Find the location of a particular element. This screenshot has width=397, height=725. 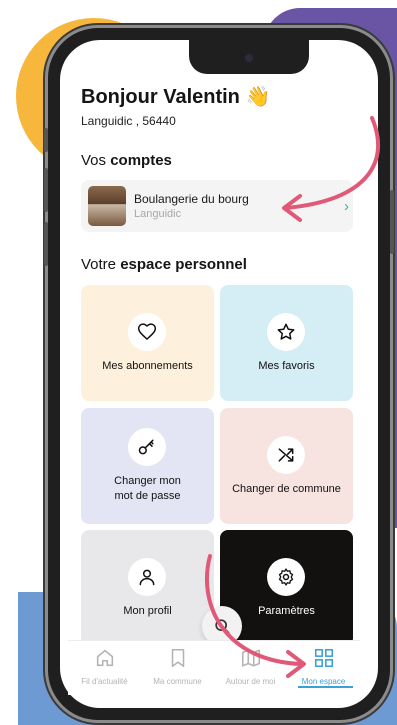

tab-fil-actualite: Fil d'actualité is located at coordinates (104, 666).